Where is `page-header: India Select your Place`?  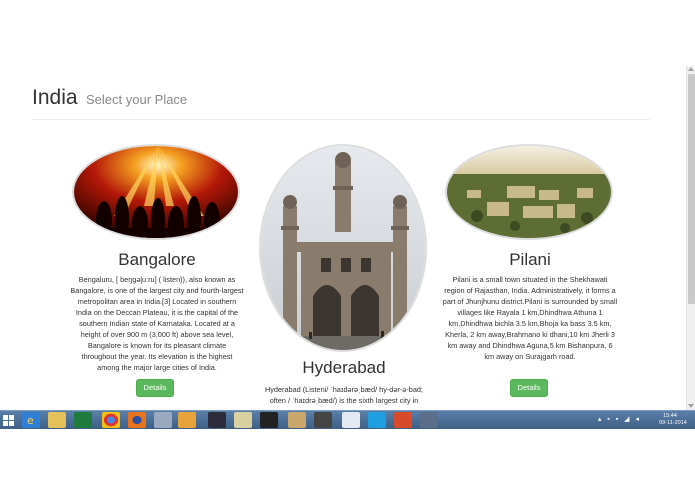 page-header: India Select your Place is located at coordinates (109, 98).